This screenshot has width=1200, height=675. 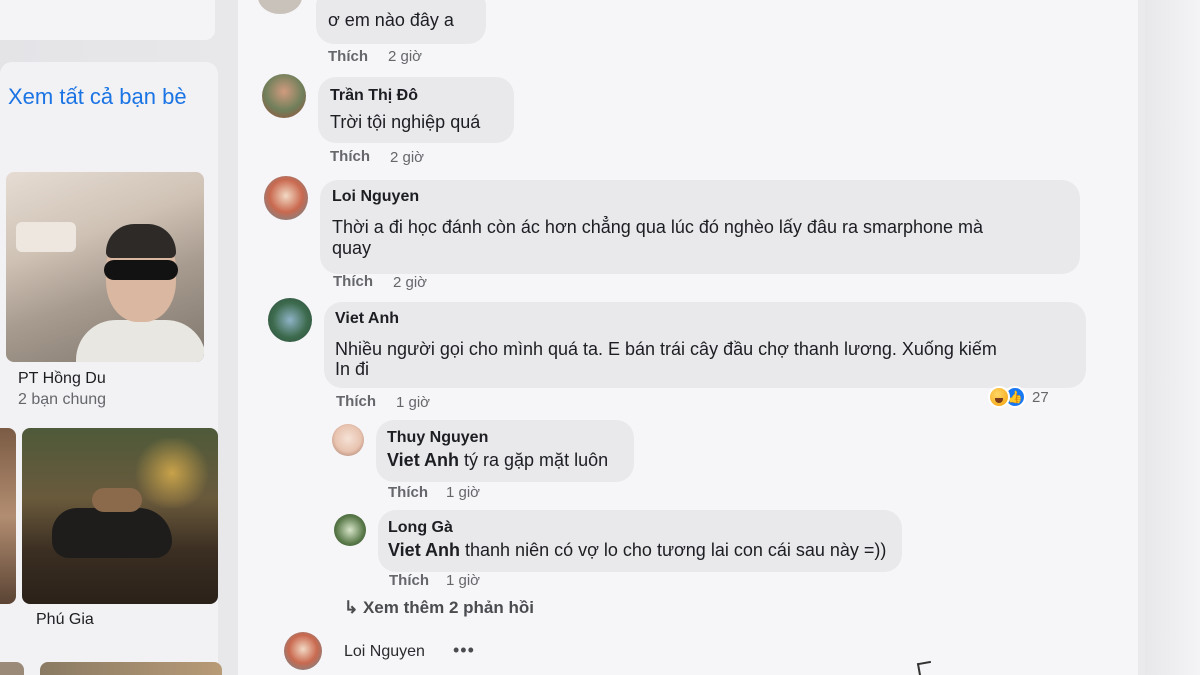 I want to click on reply-text-body: tý ra gặp mặt luôn, so click(x=534, y=460).